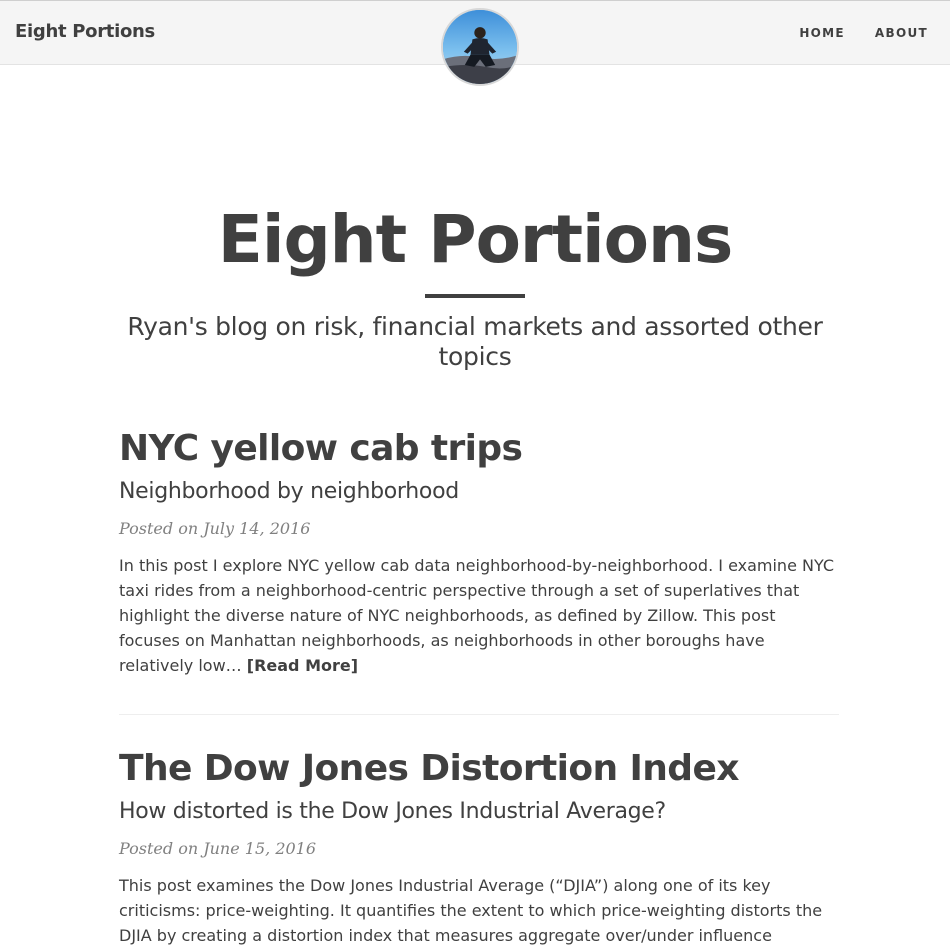 The width and height of the screenshot is (950, 950). What do you see at coordinates (901, 33) in the screenshot?
I see `nav-link-about: ABOUT` at bounding box center [901, 33].